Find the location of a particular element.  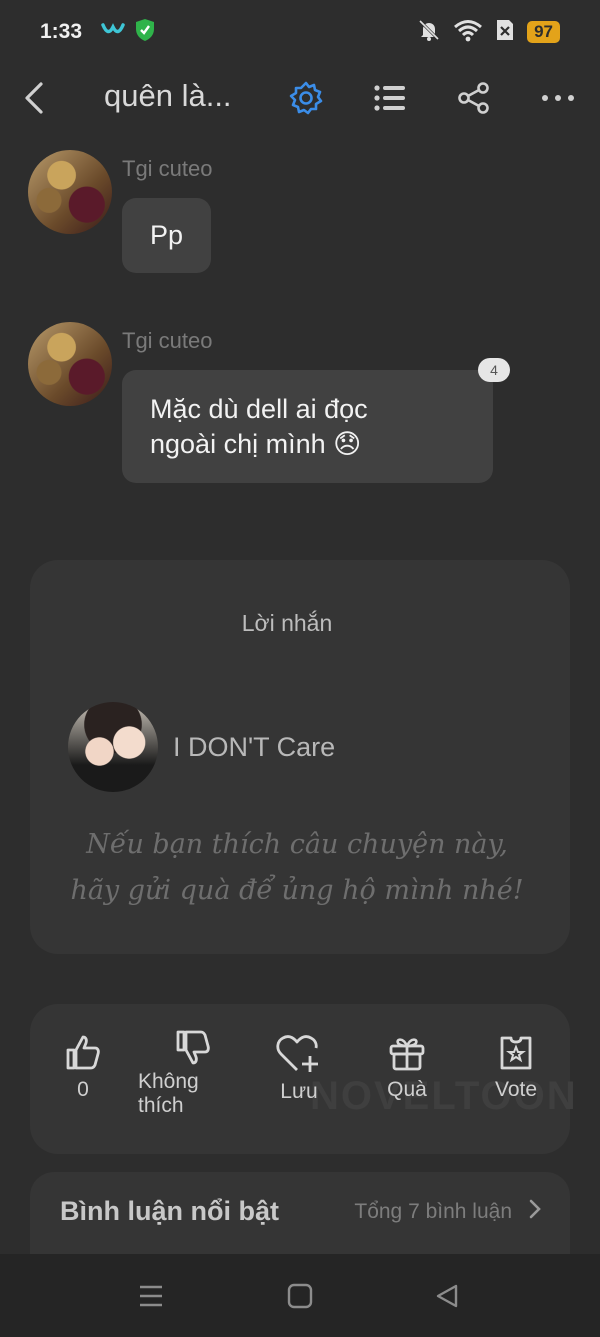

share-icon is located at coordinates (473, 98).